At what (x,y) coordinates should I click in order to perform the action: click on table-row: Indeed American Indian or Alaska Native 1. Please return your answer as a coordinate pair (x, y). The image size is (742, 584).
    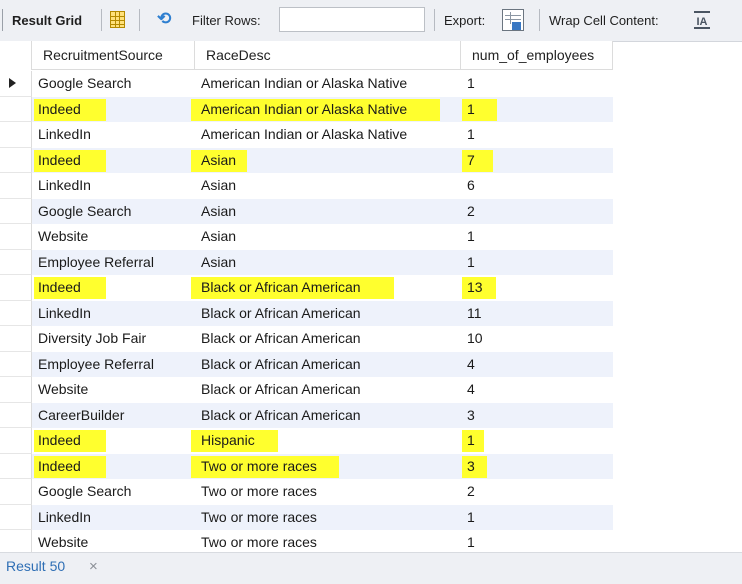
    Looking at the image, I should click on (371, 109).